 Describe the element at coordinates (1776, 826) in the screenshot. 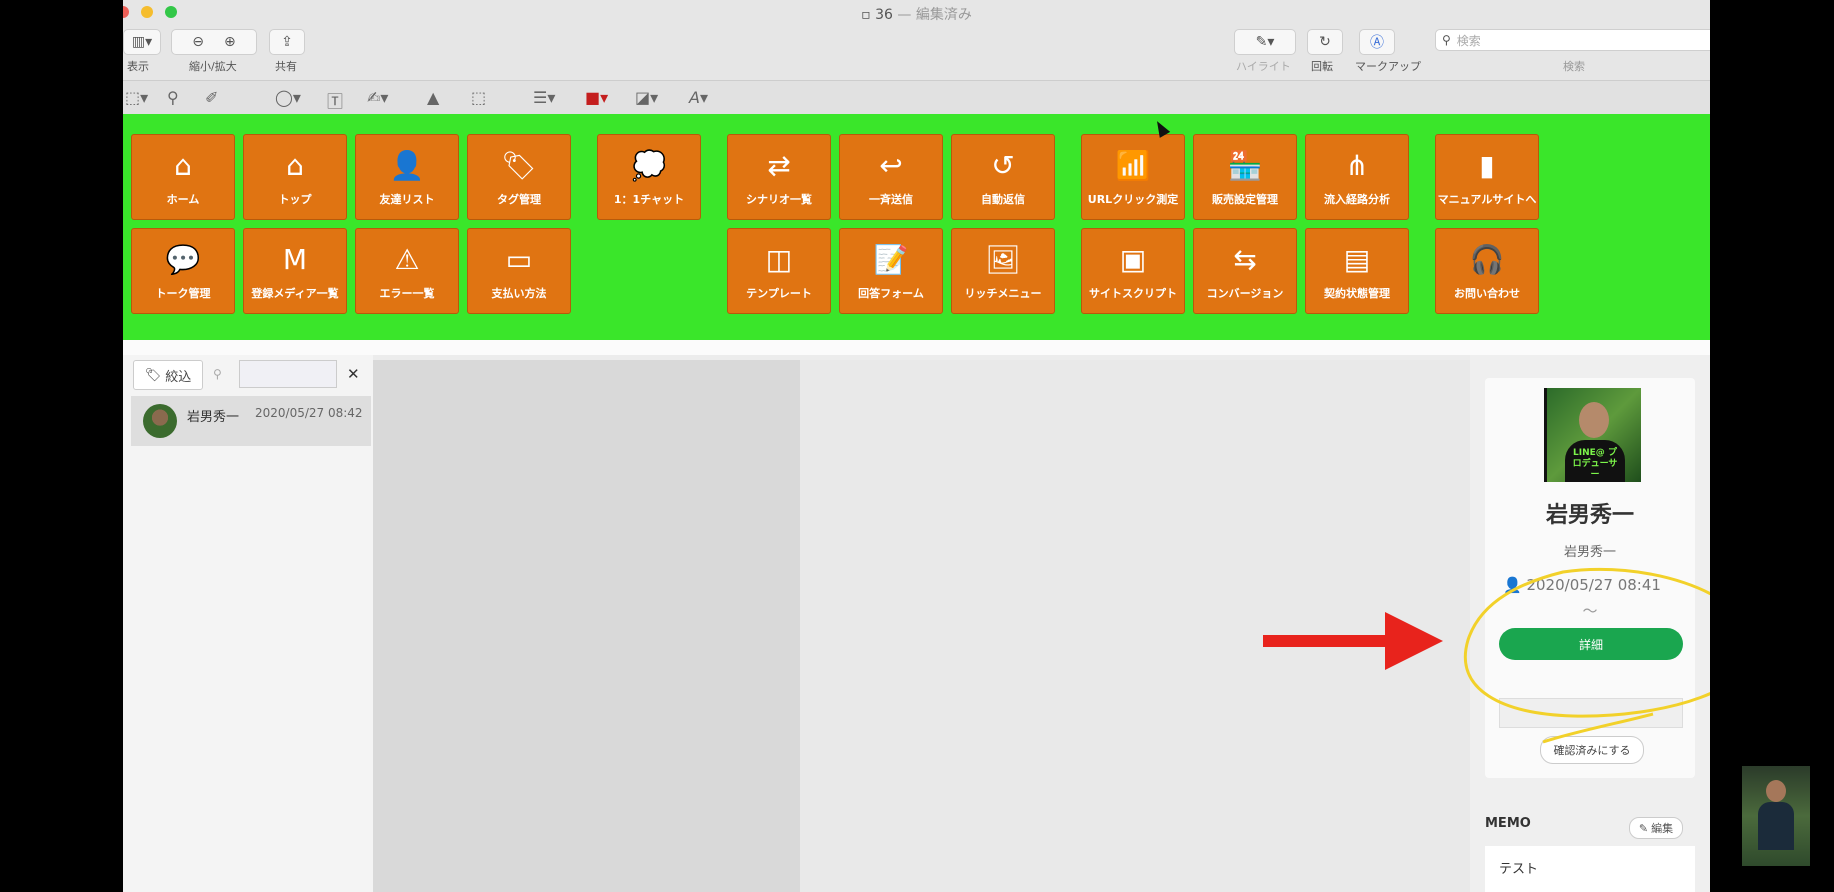

I see `presenter-body` at that location.